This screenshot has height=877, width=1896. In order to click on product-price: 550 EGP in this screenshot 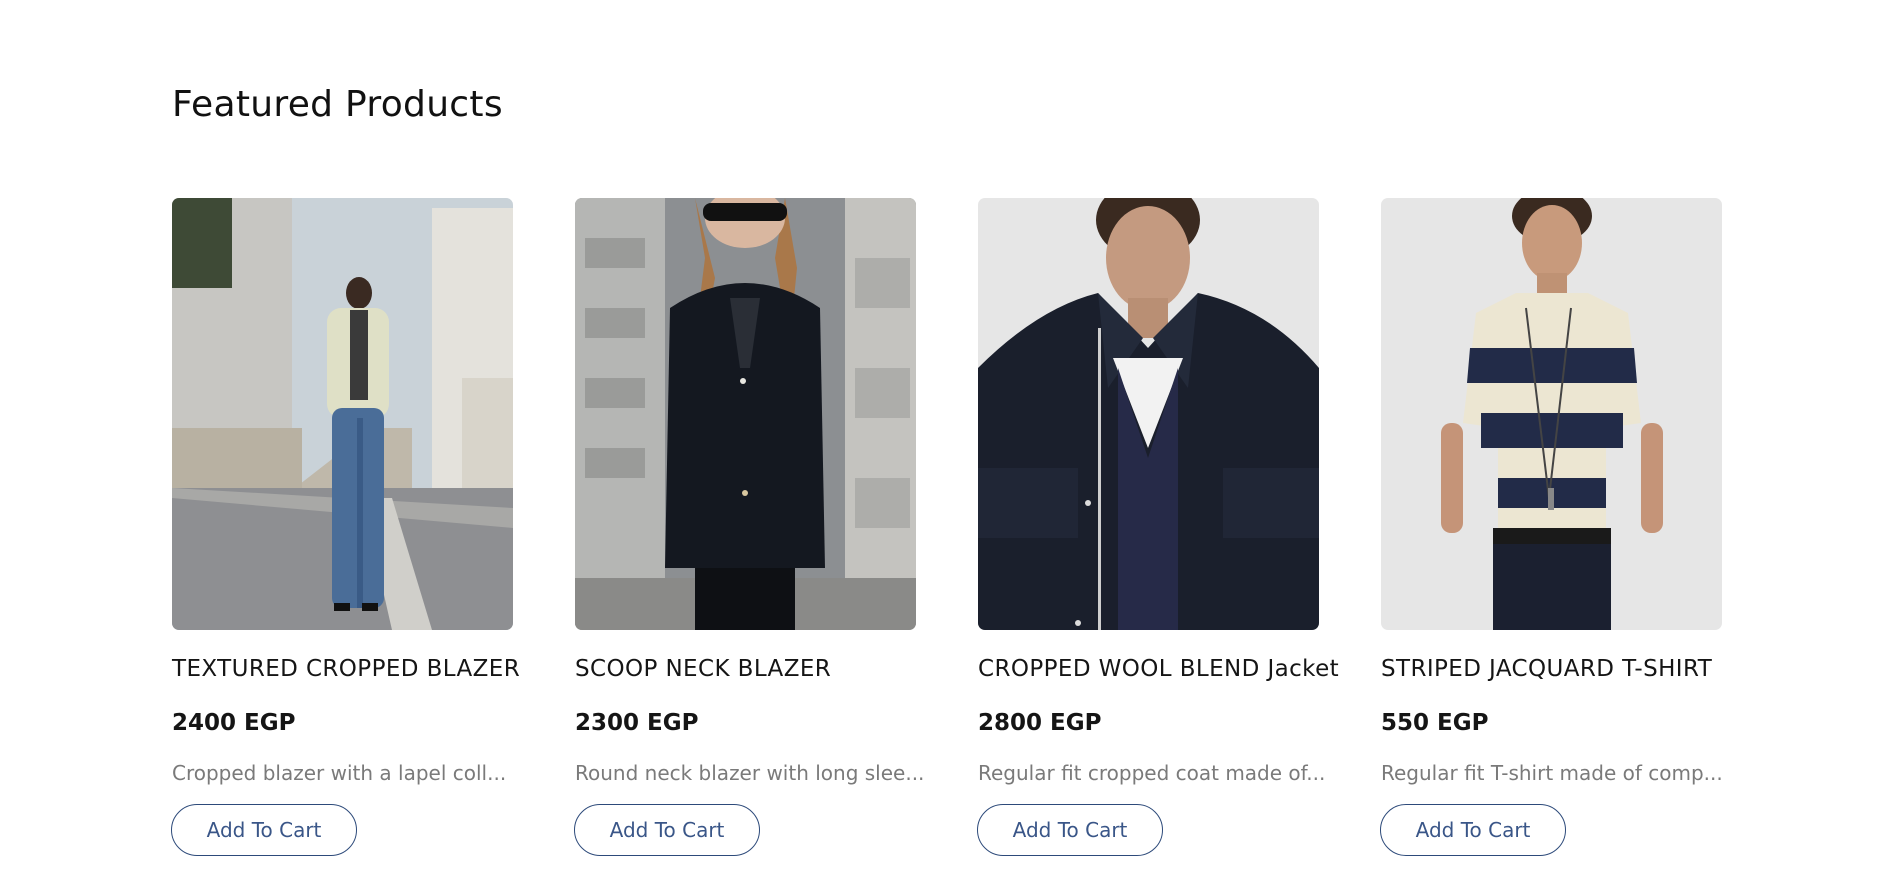, I will do `click(1435, 723)`.